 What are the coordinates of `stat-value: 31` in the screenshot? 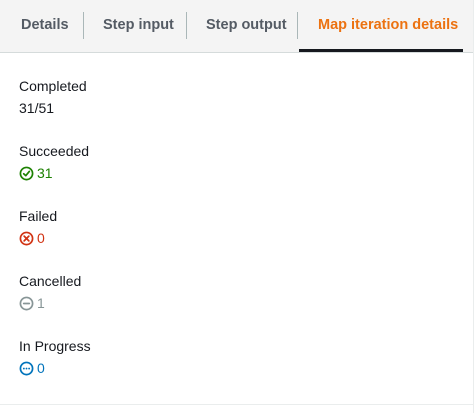 It's located at (54, 173).